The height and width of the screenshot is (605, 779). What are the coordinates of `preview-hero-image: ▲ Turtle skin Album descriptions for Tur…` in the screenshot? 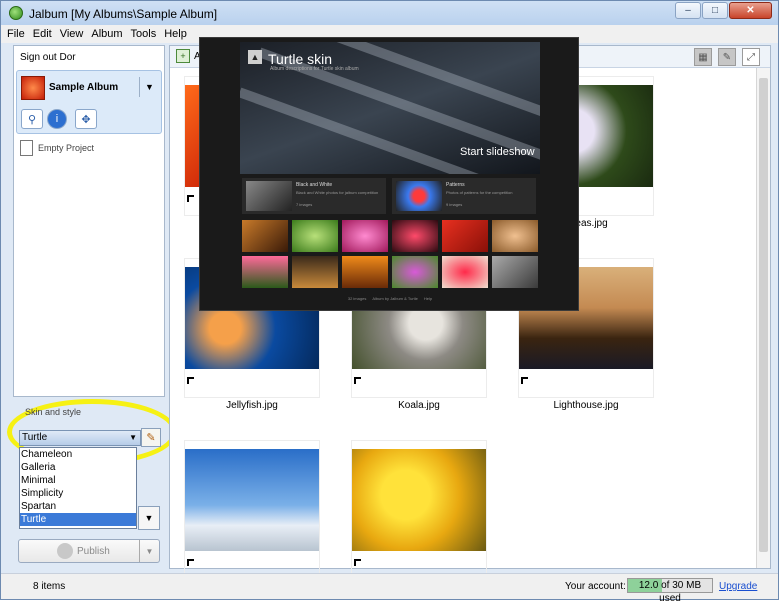 It's located at (390, 108).